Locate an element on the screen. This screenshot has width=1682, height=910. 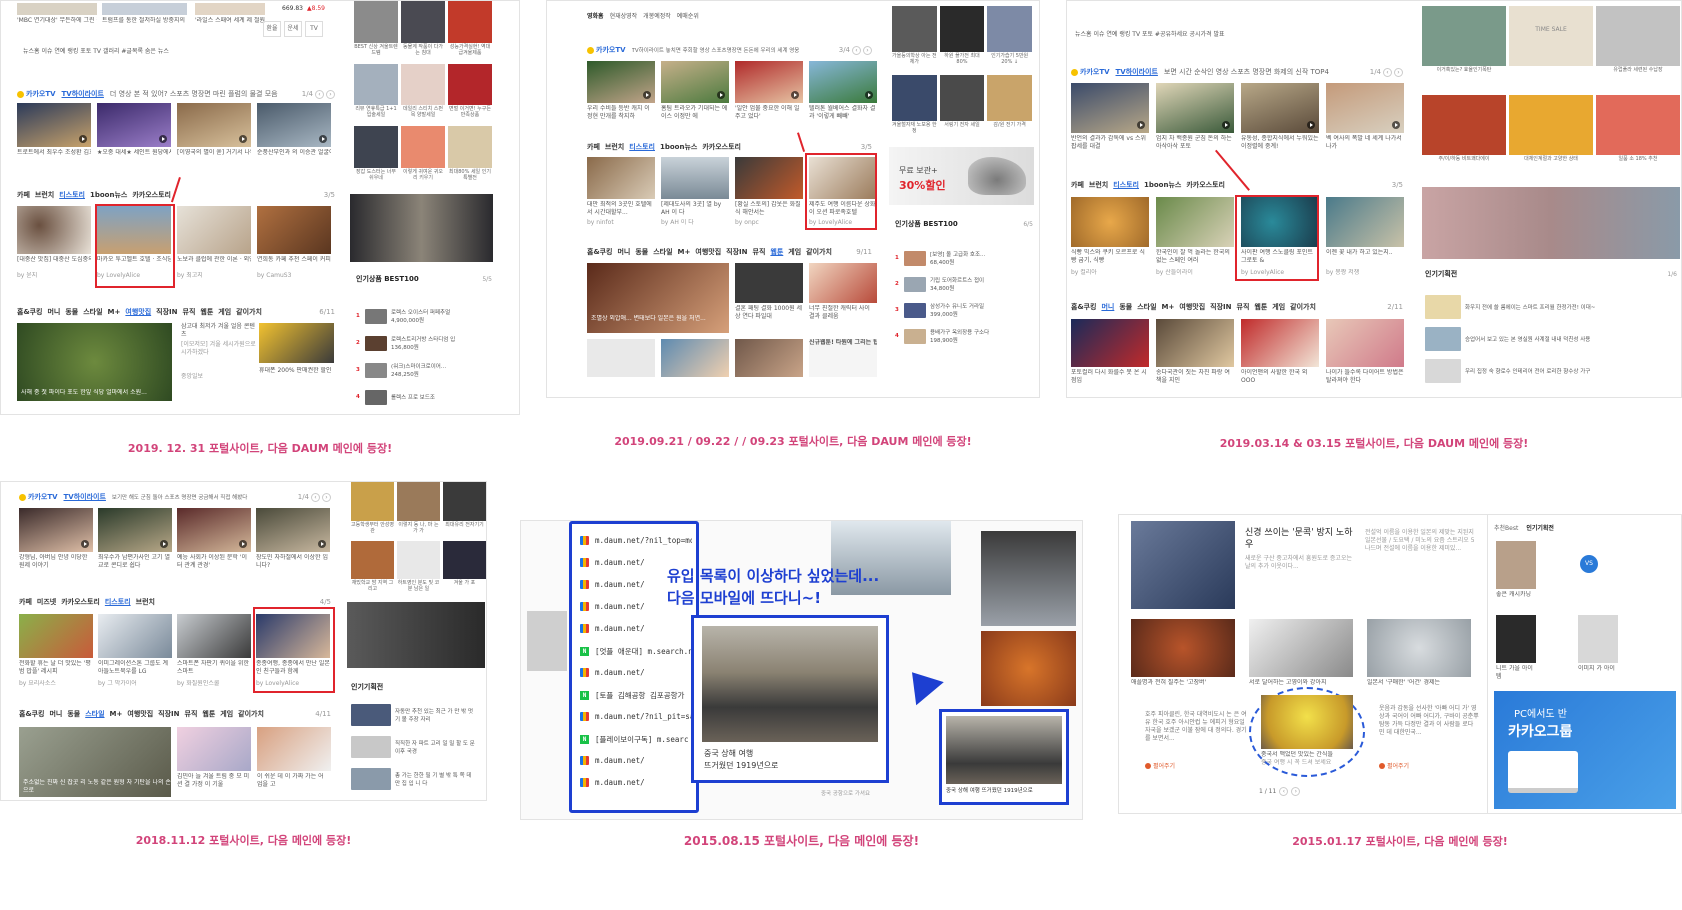
plan-item: 총 가는 한한 필 기 별 밖 특 쪽 데 만 집 입 니 다 is located at coordinates (413, 779).